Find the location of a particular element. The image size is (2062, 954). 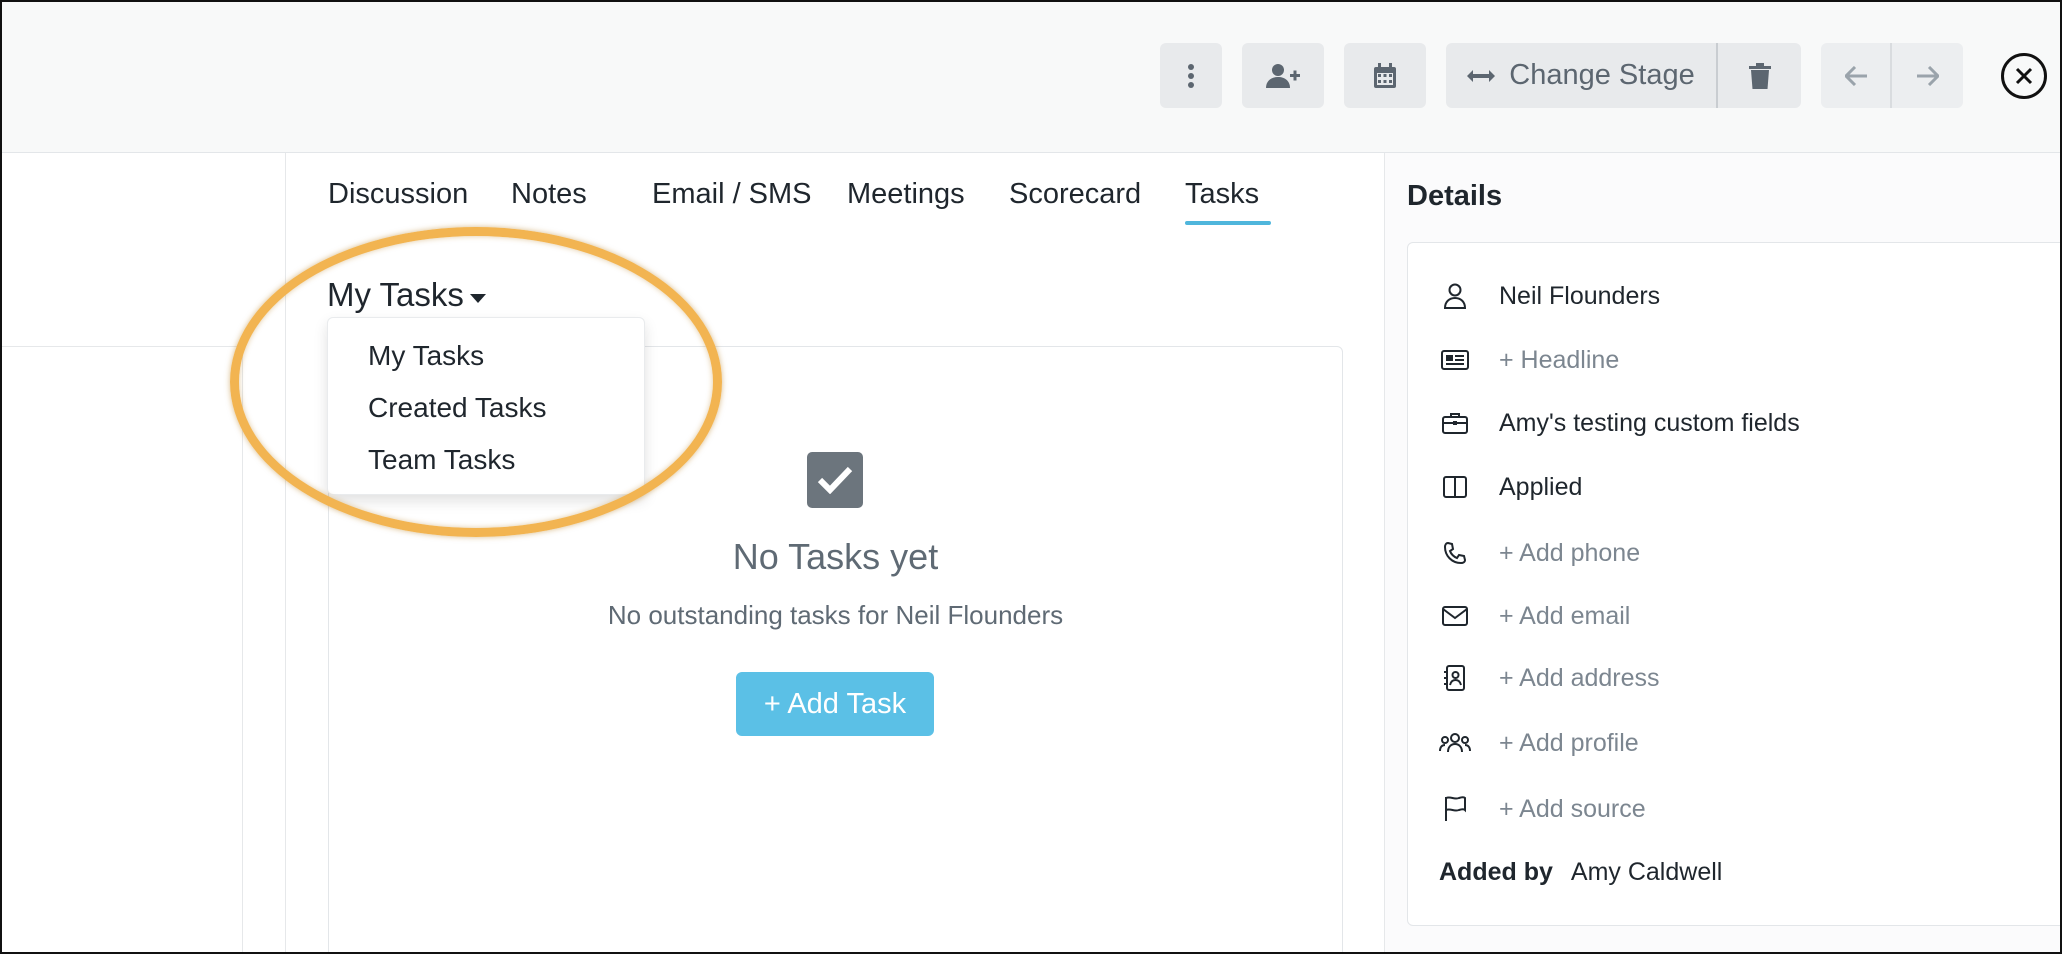

task-filter-label: My Tasks is located at coordinates (395, 294).